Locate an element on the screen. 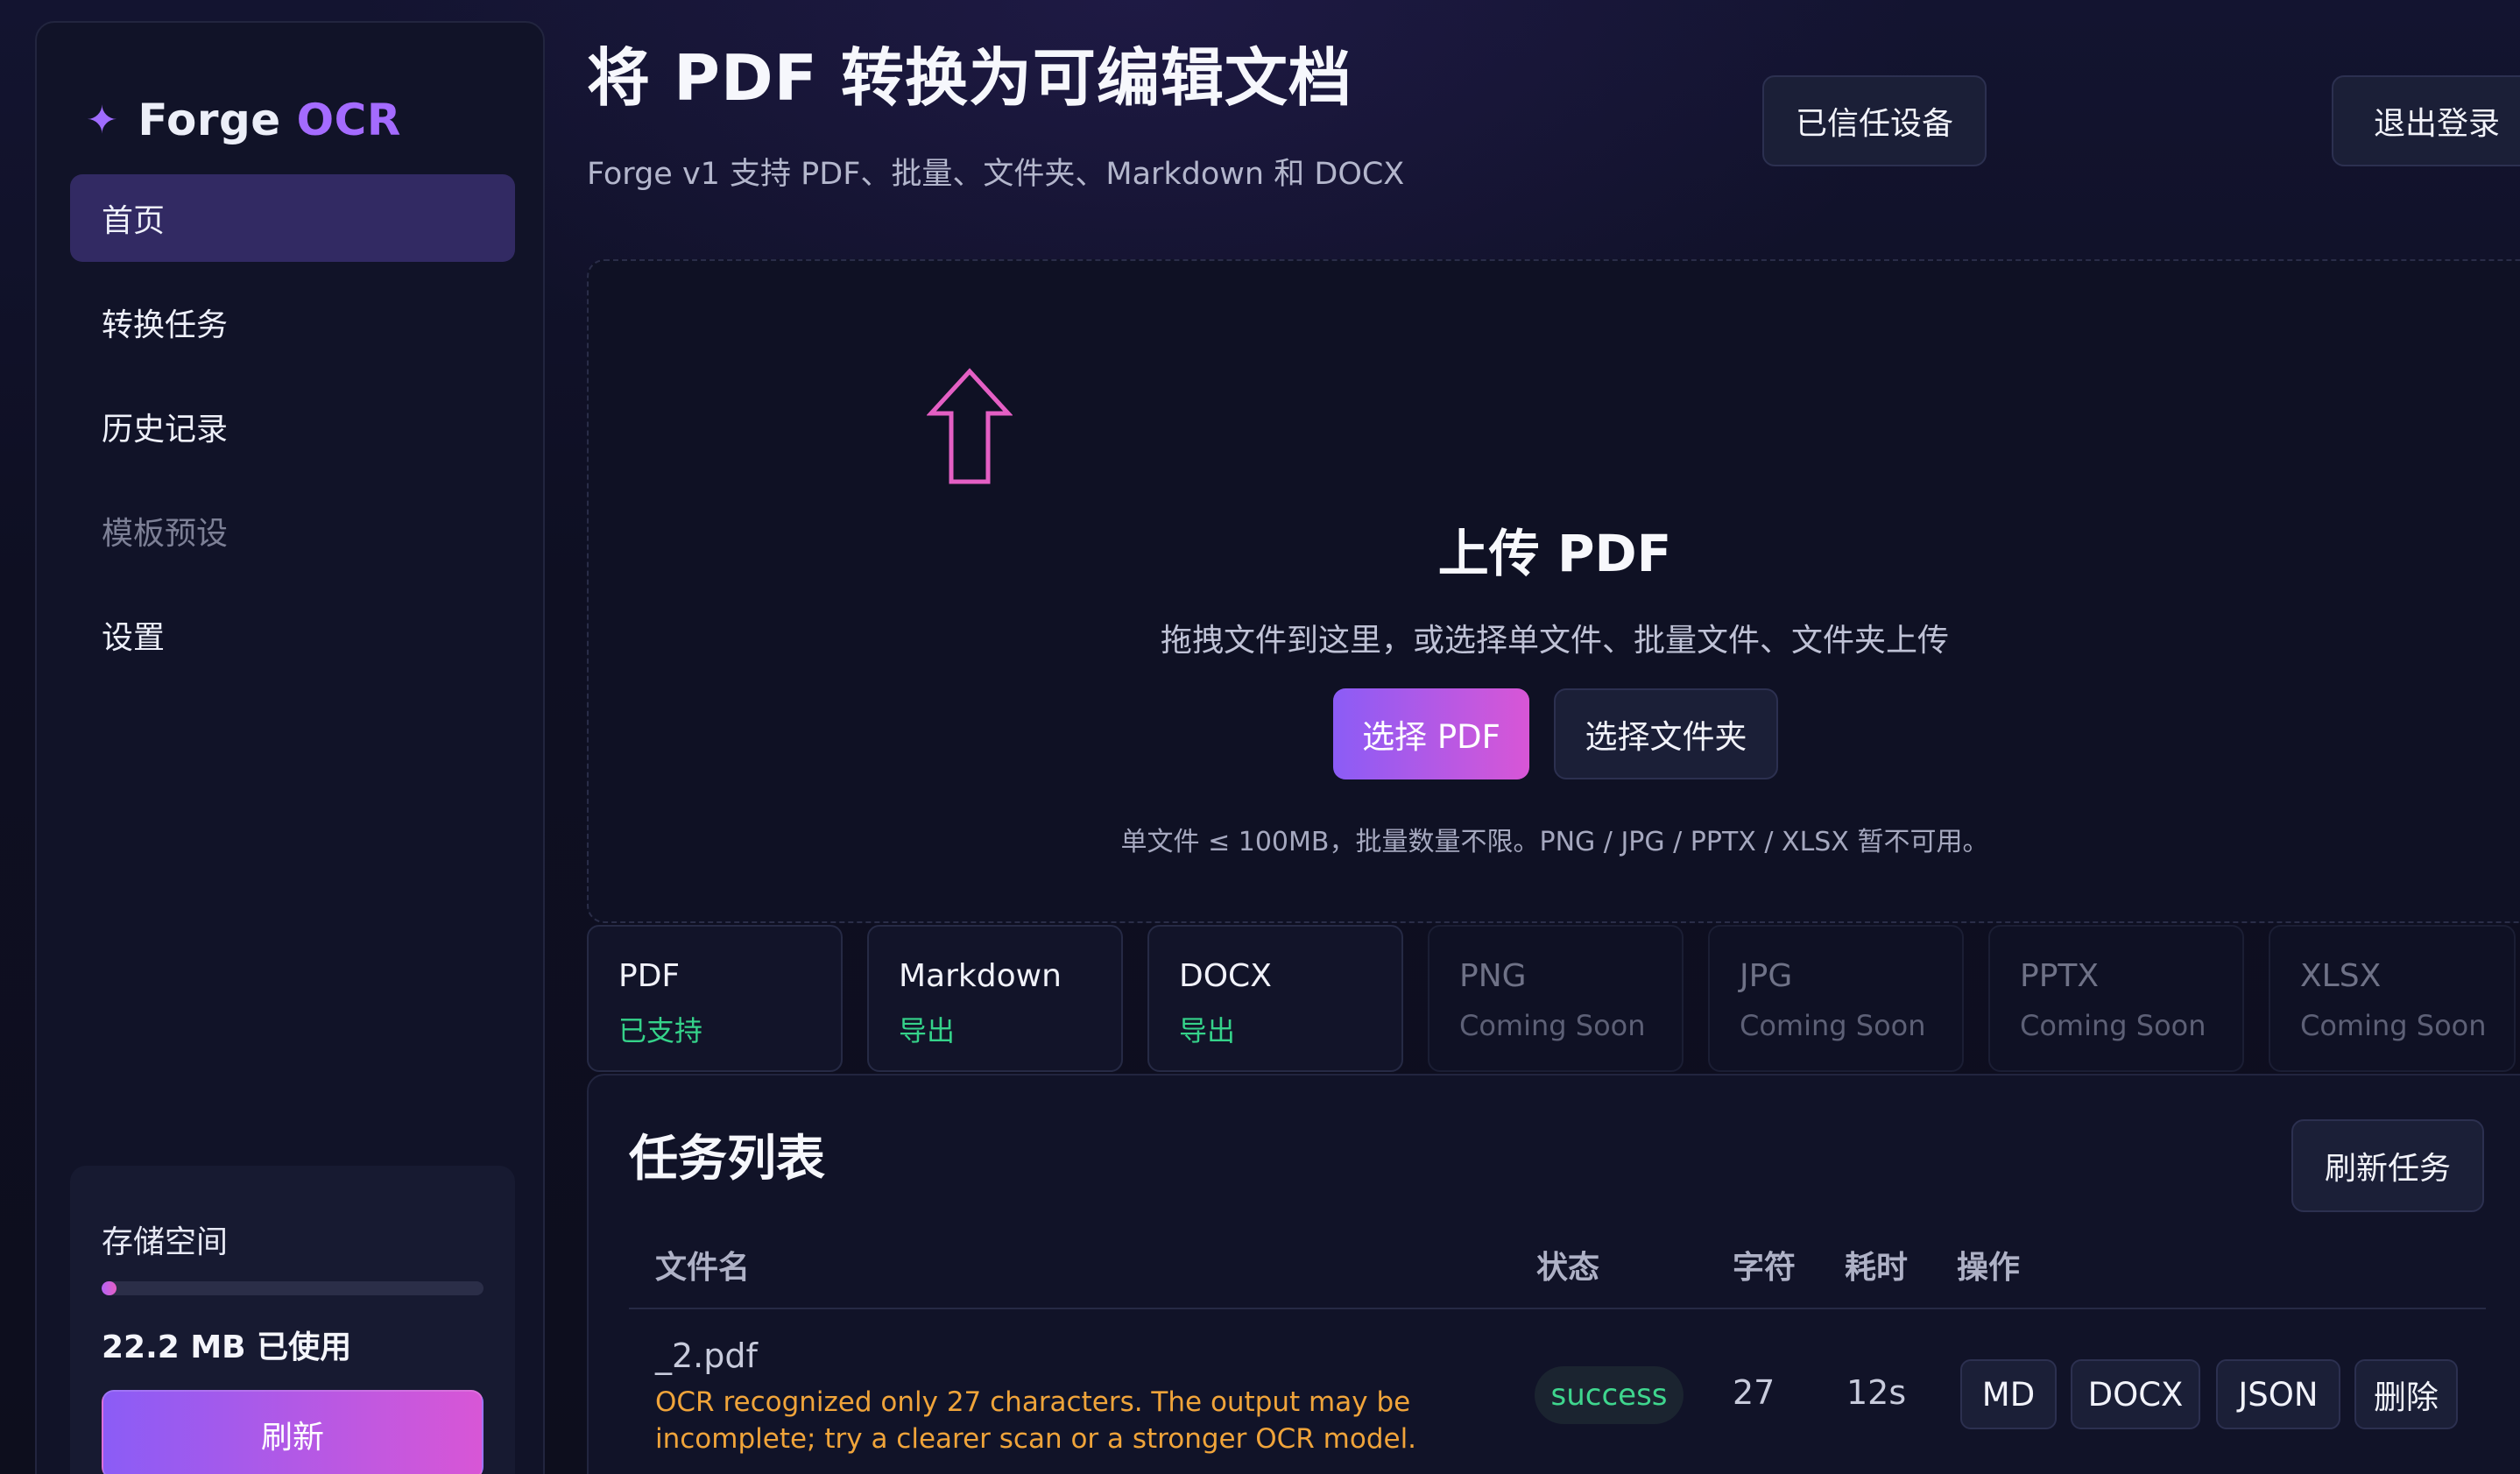 The height and width of the screenshot is (1474, 2520). page-title: 将 PDF 转换为可编辑文档 is located at coordinates (969, 78).